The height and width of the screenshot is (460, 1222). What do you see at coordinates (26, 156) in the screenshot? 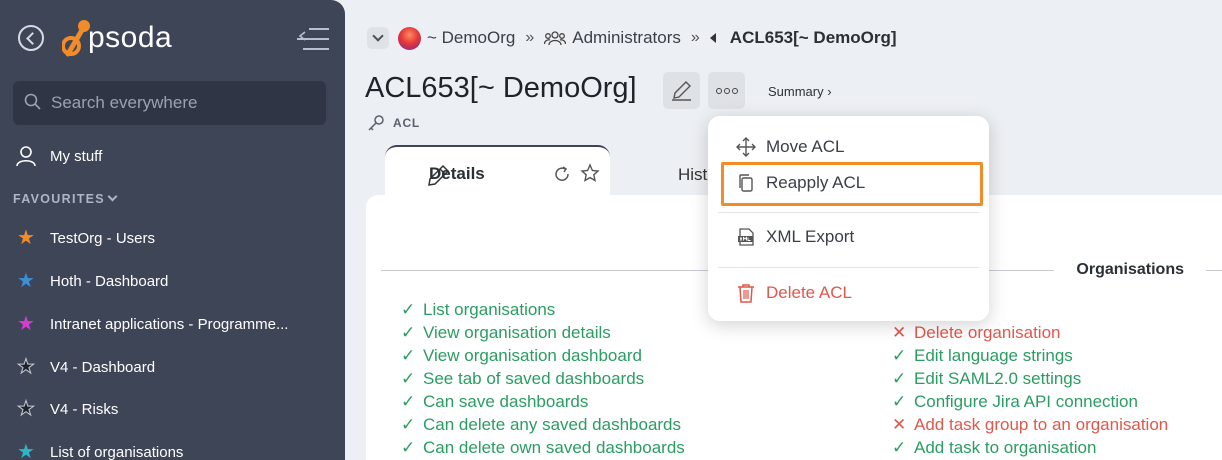
I see `user-icon` at bounding box center [26, 156].